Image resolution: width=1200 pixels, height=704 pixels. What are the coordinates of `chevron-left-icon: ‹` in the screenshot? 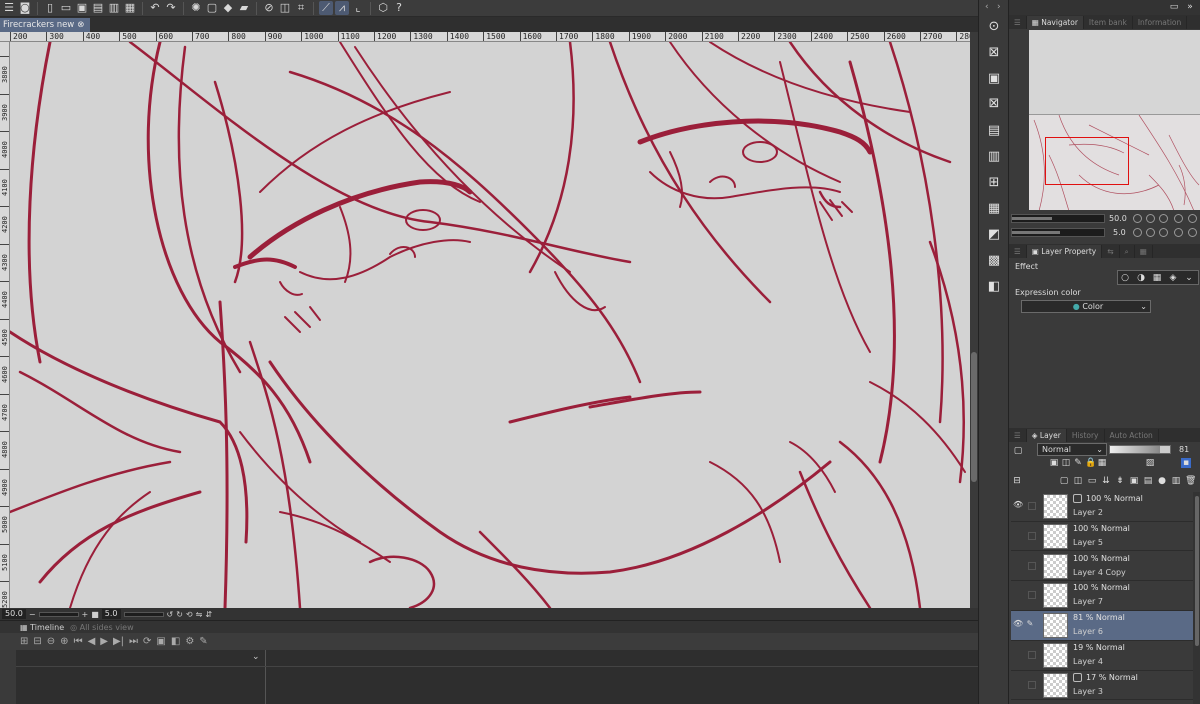 It's located at (987, 7).